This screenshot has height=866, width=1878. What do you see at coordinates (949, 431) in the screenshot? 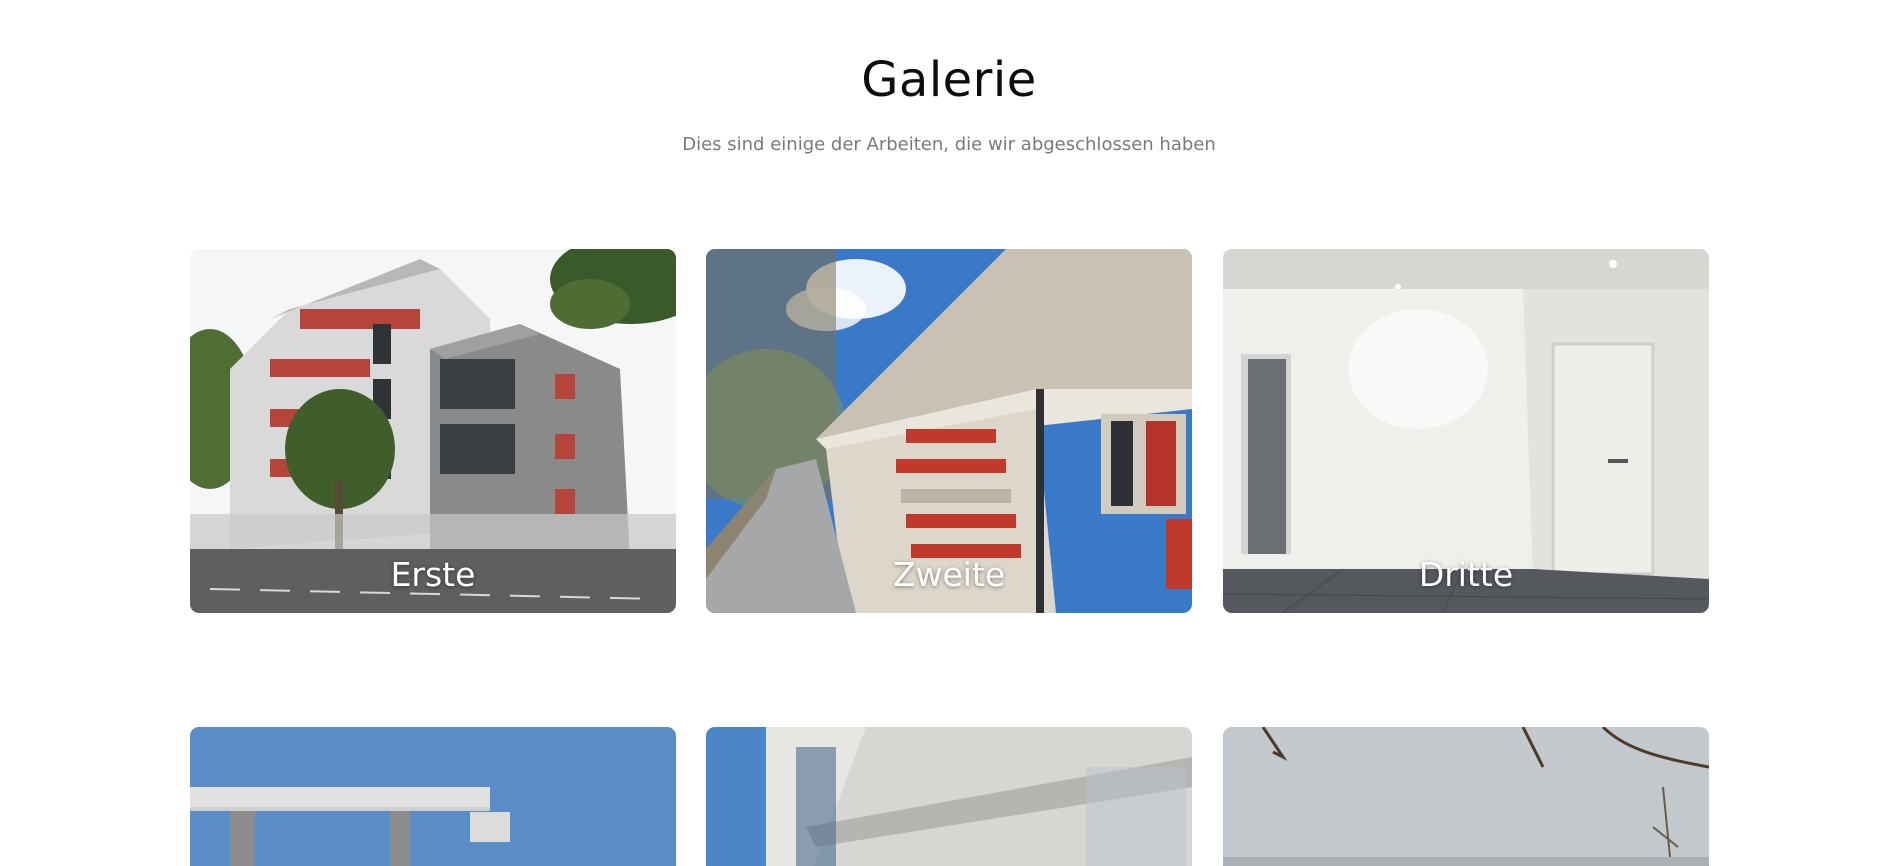
I see `gallery-card-zweite: Zweite` at bounding box center [949, 431].